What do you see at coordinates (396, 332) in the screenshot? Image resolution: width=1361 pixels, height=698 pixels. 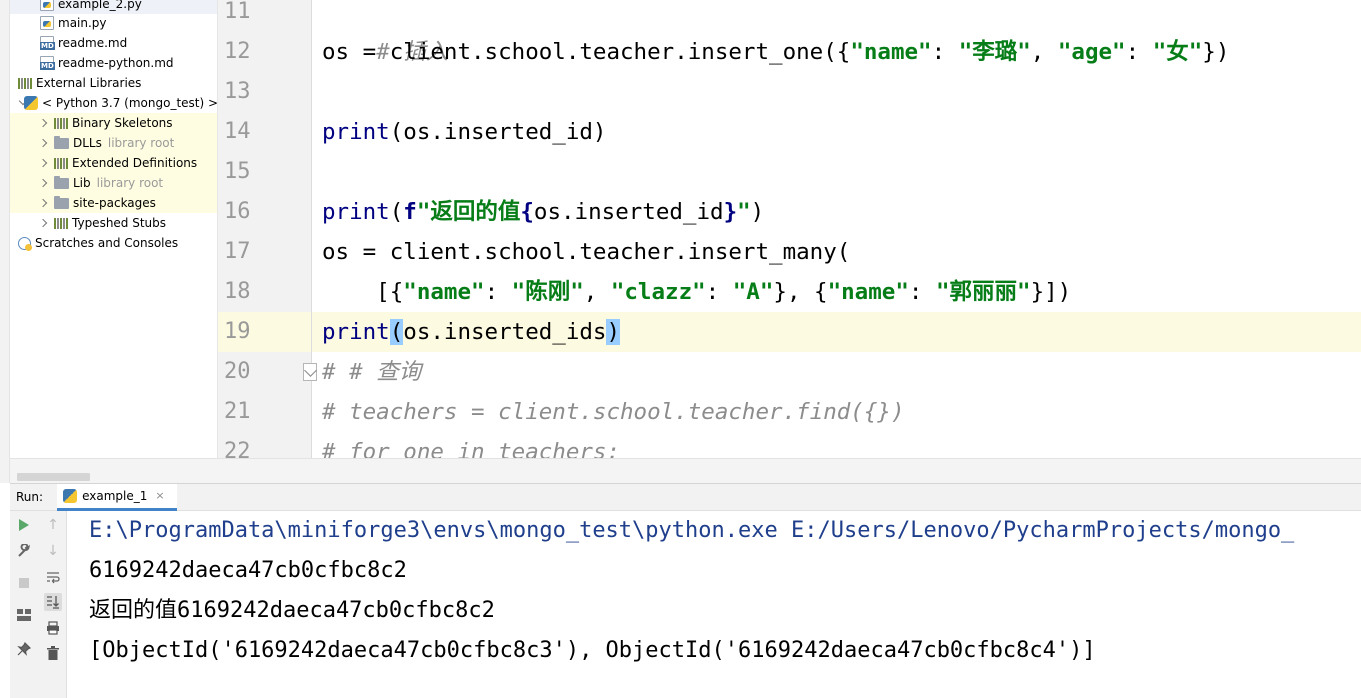 I see `matched-paren: (` at bounding box center [396, 332].